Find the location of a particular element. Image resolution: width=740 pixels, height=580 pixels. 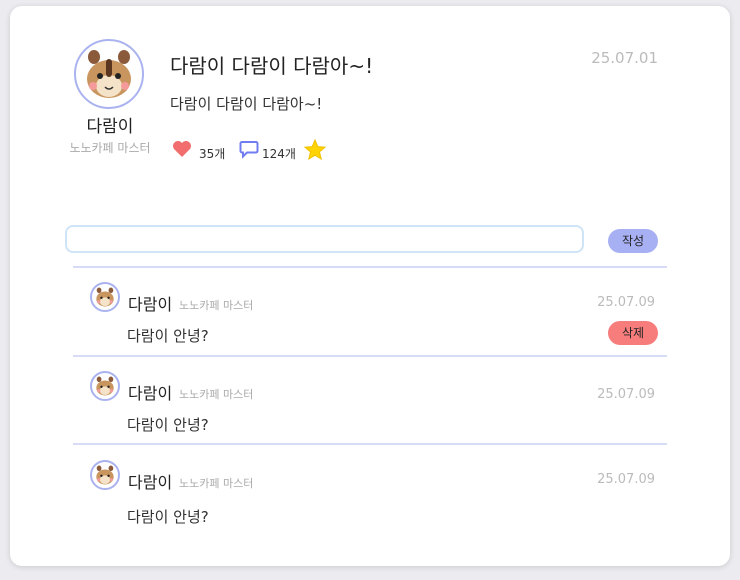

post-body: 다람이 다람이 다람아~! is located at coordinates (246, 104).